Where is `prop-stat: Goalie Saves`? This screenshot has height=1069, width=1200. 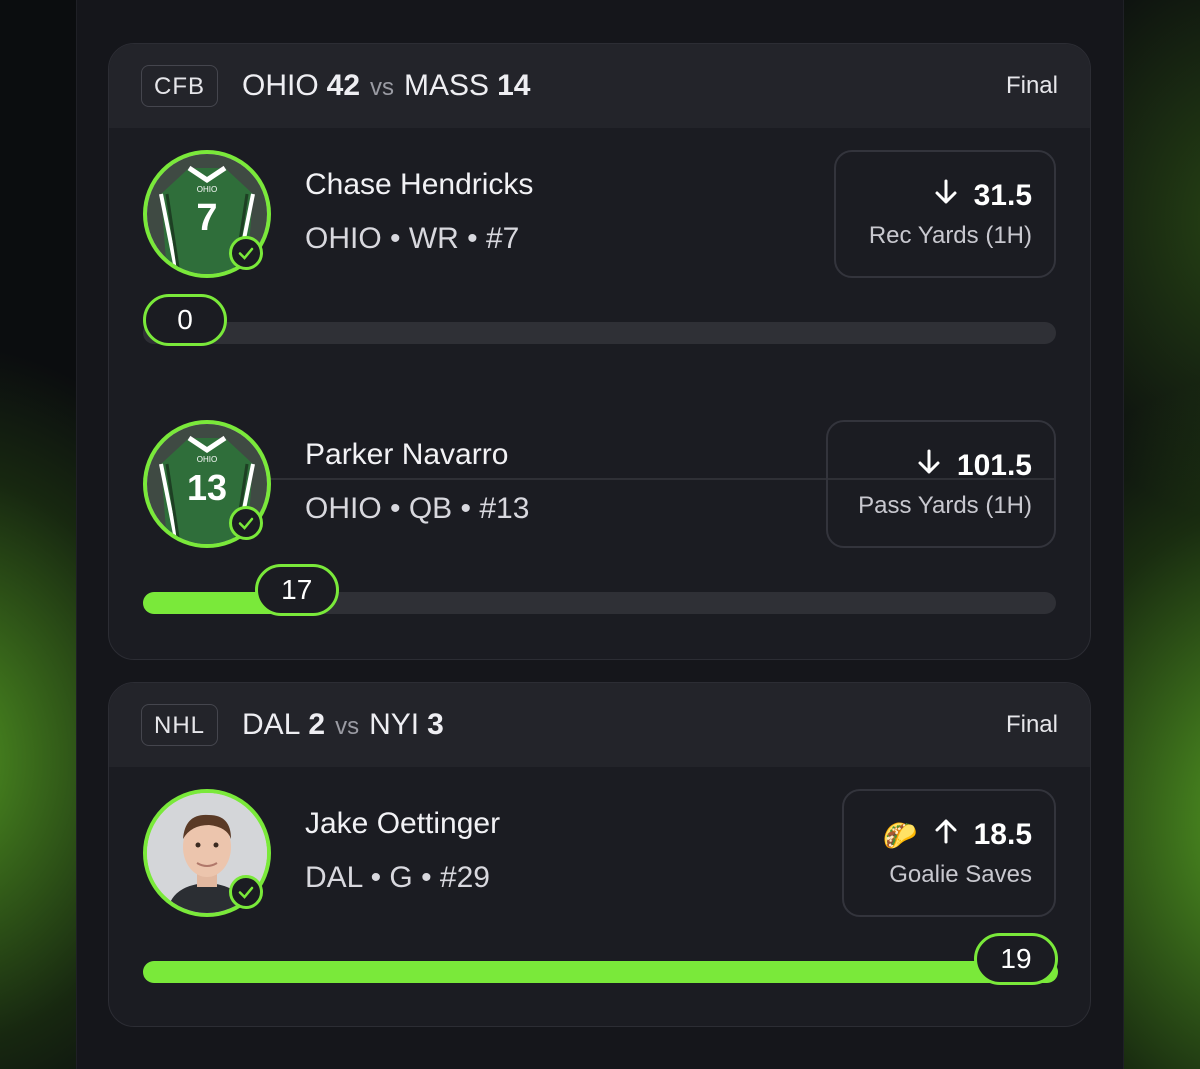
prop-stat: Goalie Saves is located at coordinates (960, 874).